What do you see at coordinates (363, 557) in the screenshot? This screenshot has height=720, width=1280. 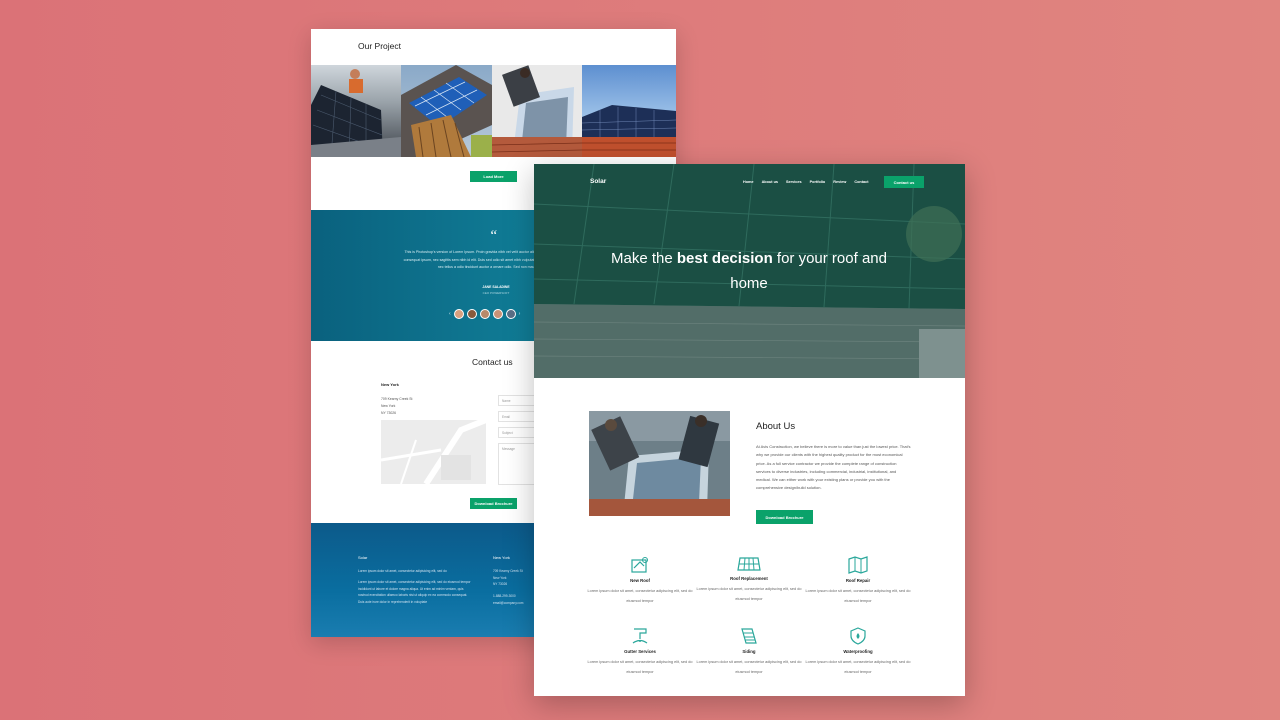 I see `footer-brand: Solar` at bounding box center [363, 557].